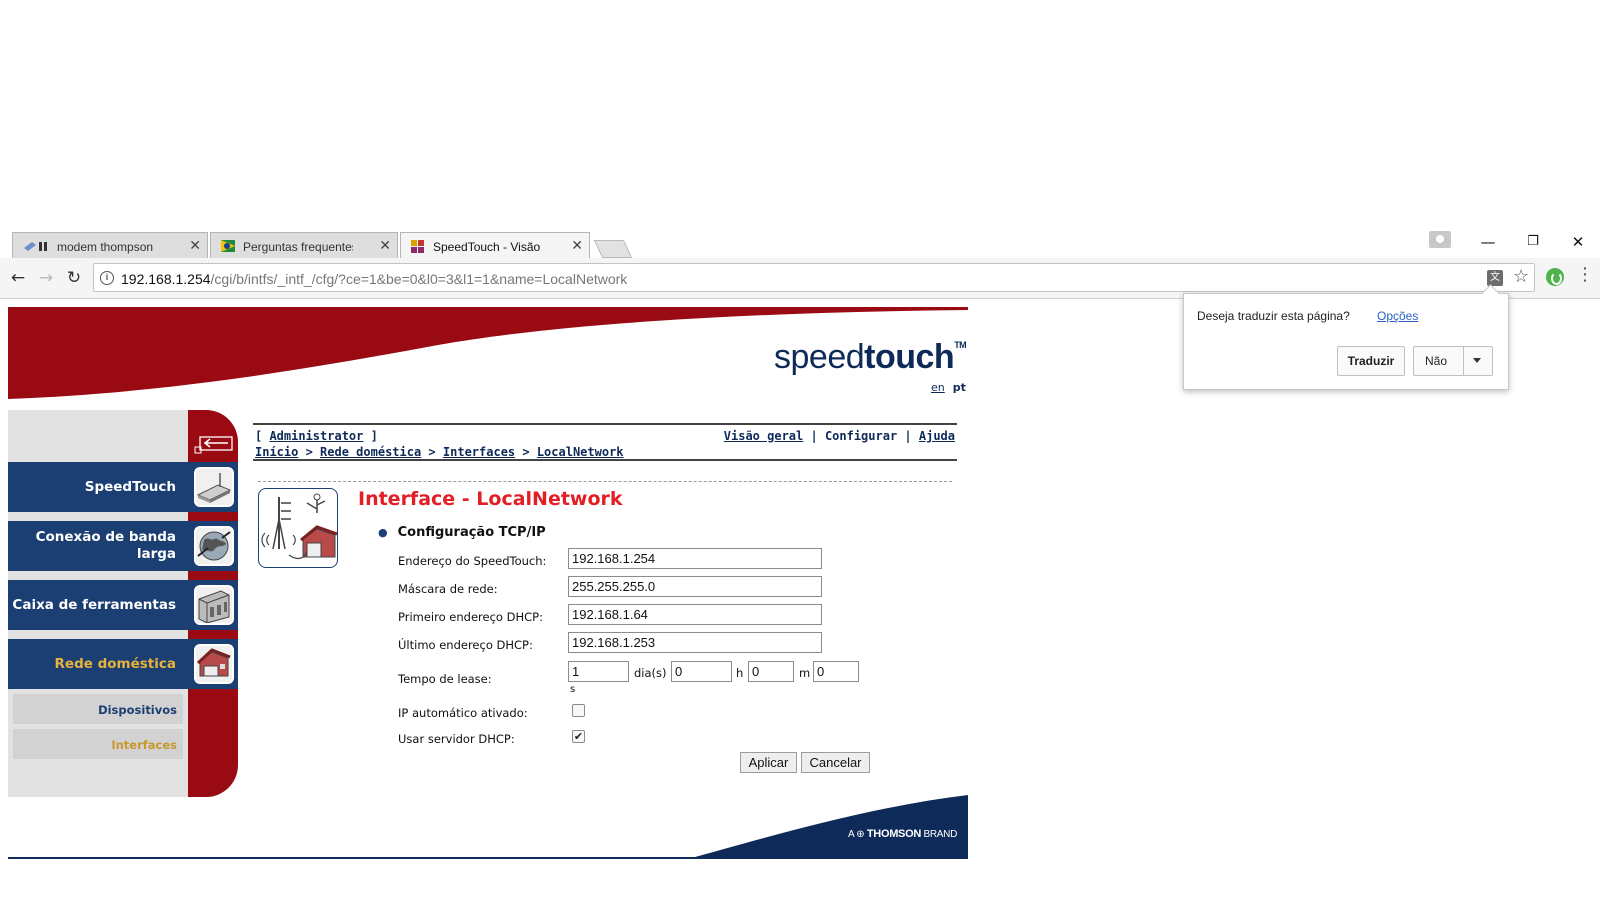  Describe the element at coordinates (46, 278) in the screenshot. I see `forward-icon: →` at that location.